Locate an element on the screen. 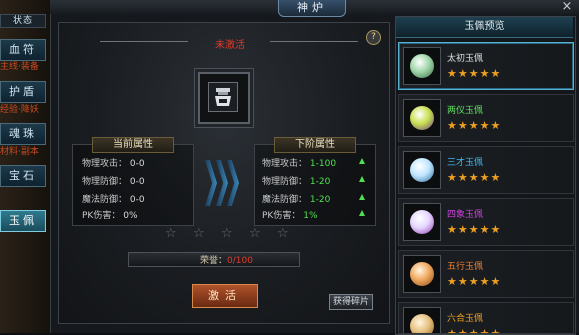 The image size is (579, 335). next-stat-row: PK伤害： 1% is located at coordinates (290, 214).